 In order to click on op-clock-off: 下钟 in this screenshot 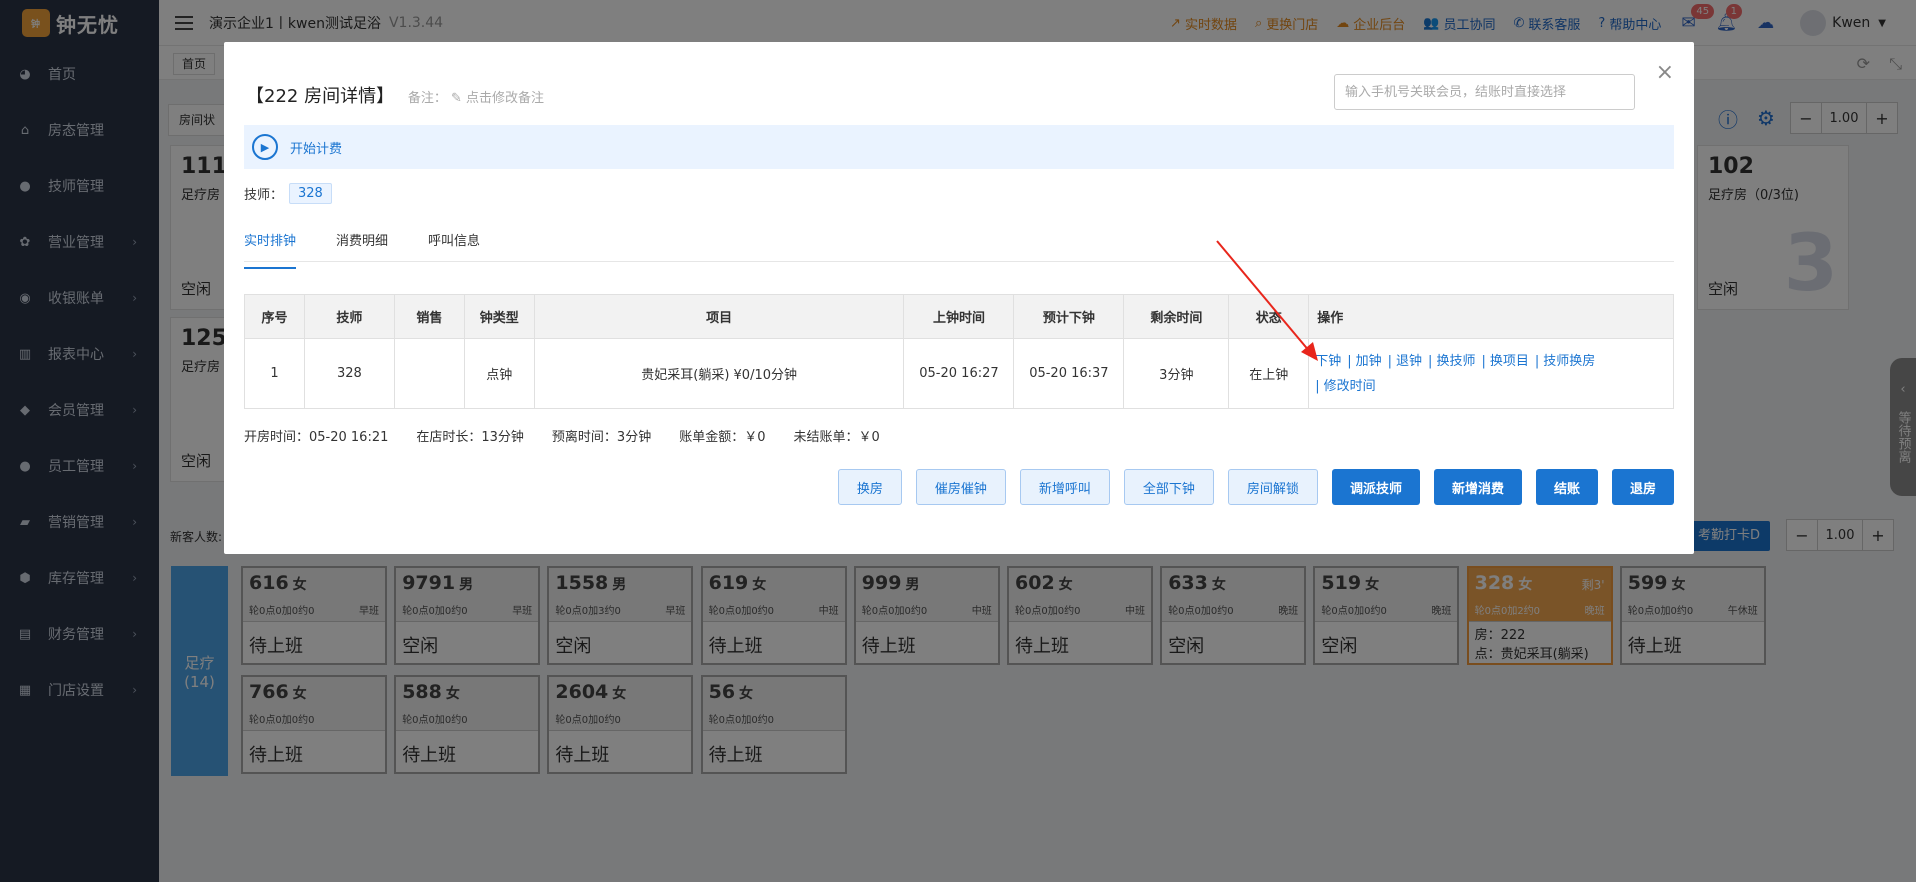, I will do `click(1328, 361)`.